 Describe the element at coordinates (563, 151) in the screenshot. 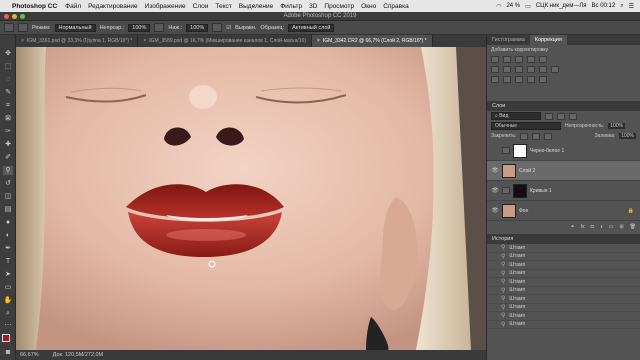

I see `layer-row: Черно-белое 1` at that location.